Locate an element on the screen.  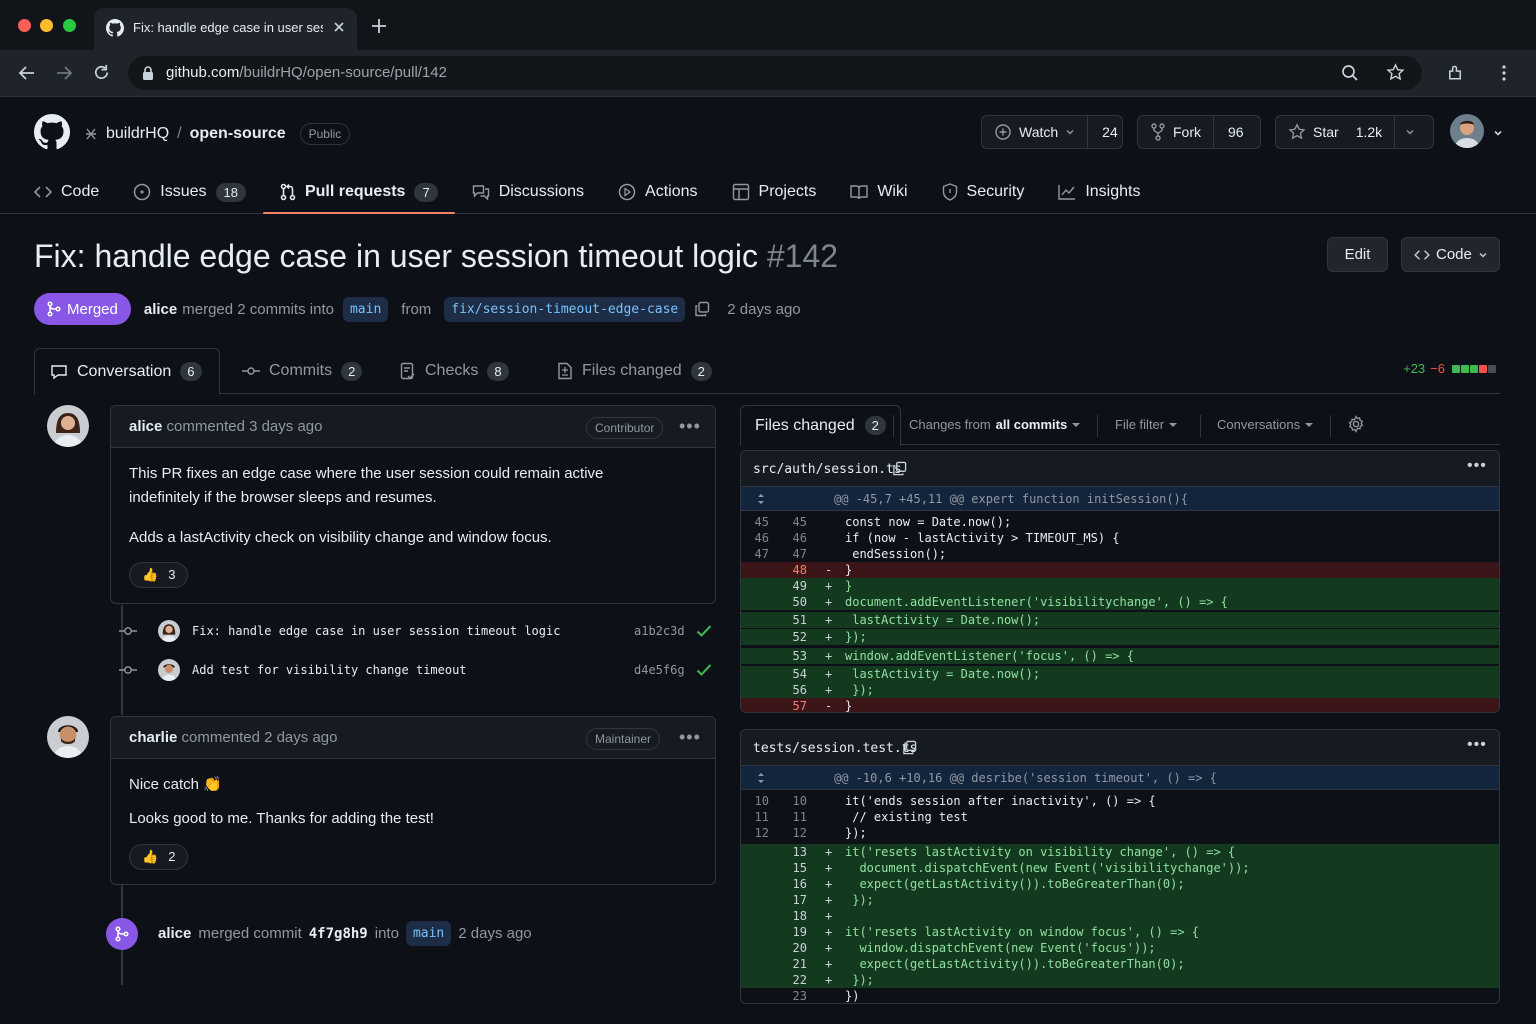
diff-line: 52 +}); is located at coordinates (1120, 637).